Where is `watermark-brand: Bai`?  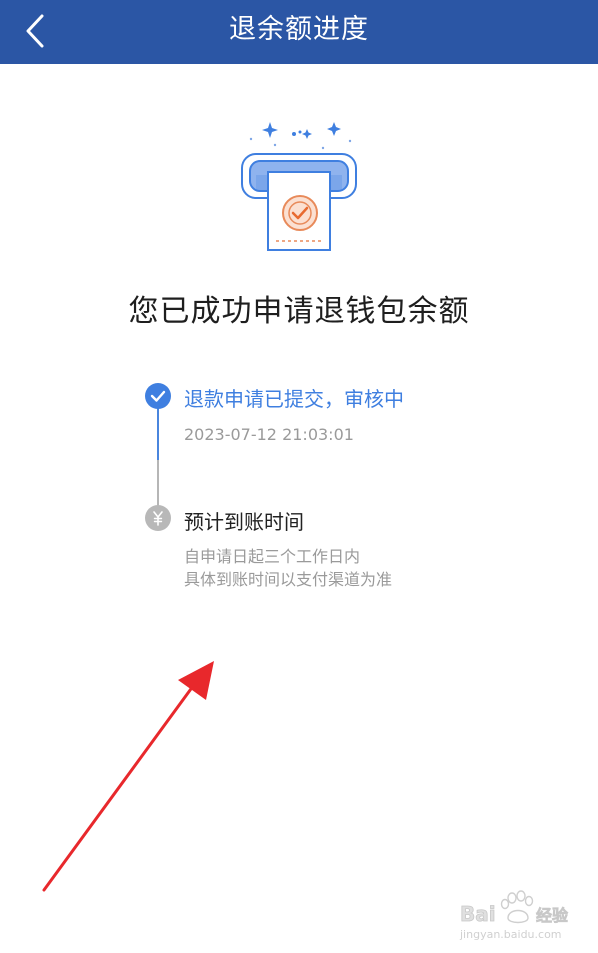
watermark-brand: Bai is located at coordinates (478, 914).